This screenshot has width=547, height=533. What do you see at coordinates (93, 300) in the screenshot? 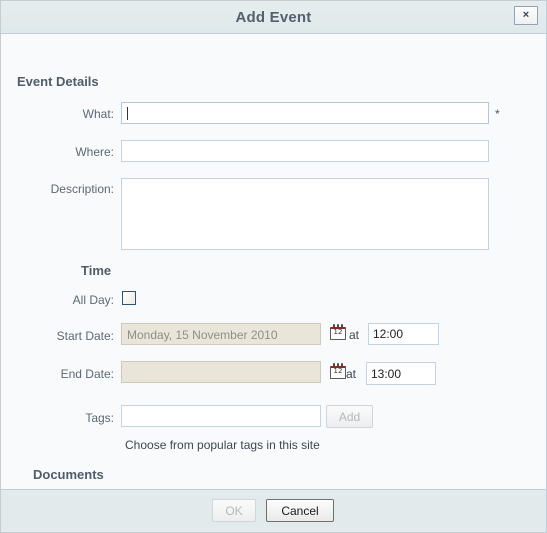
I see `all-day-label: All Day:` at bounding box center [93, 300].